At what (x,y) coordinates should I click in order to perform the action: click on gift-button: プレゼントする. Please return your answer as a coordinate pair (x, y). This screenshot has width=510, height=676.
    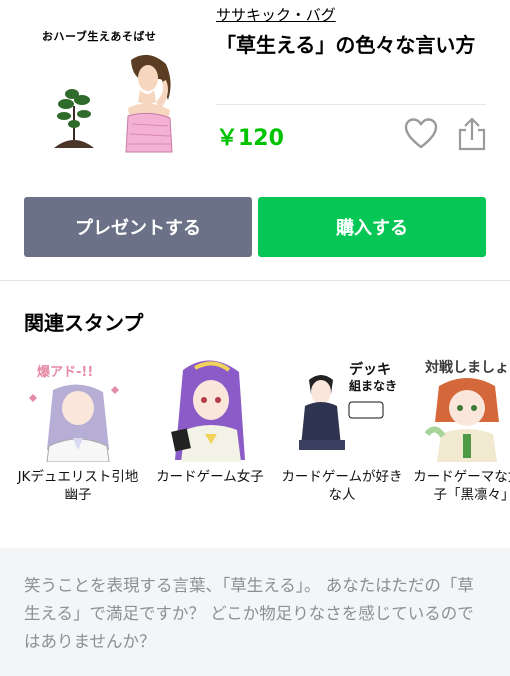
    Looking at the image, I should click on (138, 227).